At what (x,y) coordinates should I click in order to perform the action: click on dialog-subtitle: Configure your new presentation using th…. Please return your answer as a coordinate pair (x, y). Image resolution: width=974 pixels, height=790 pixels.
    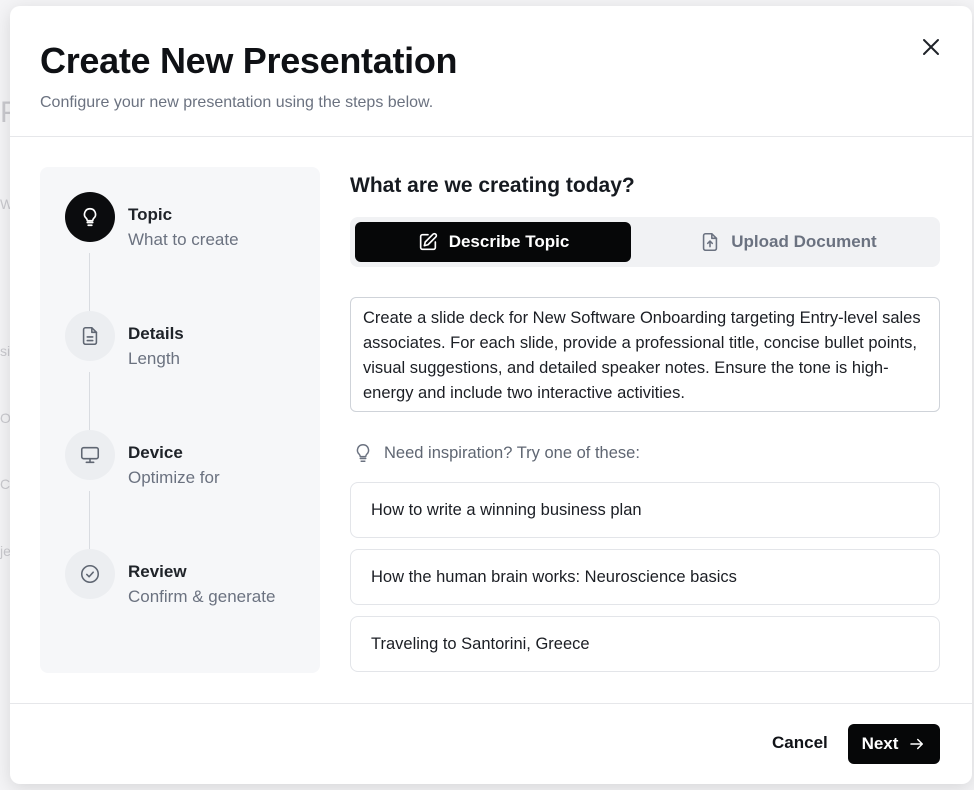
    Looking at the image, I should click on (237, 102).